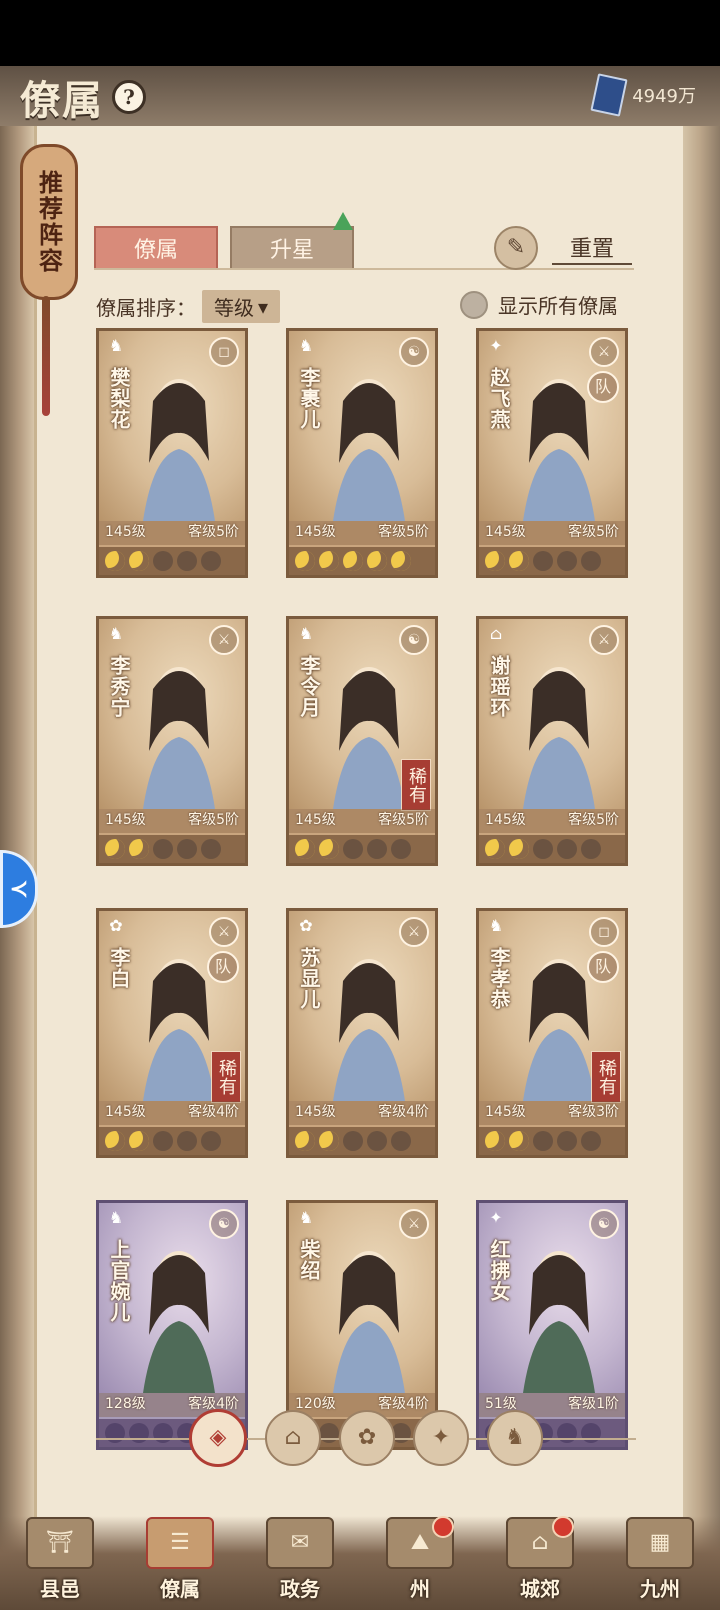 The image size is (720, 1610). Describe the element at coordinates (603, 387) in the screenshot. I see `team-badge: 队` at that location.